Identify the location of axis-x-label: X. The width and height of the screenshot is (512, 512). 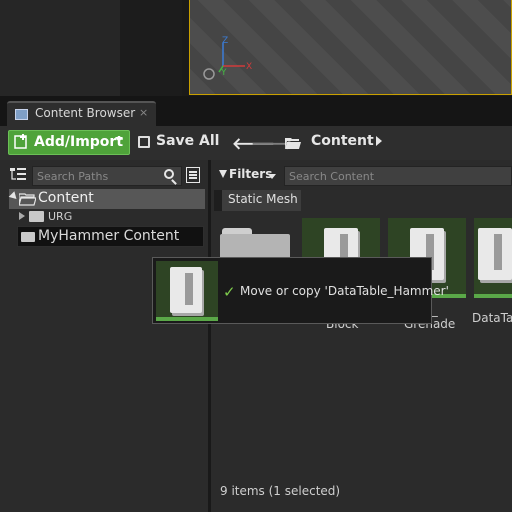
(249, 67).